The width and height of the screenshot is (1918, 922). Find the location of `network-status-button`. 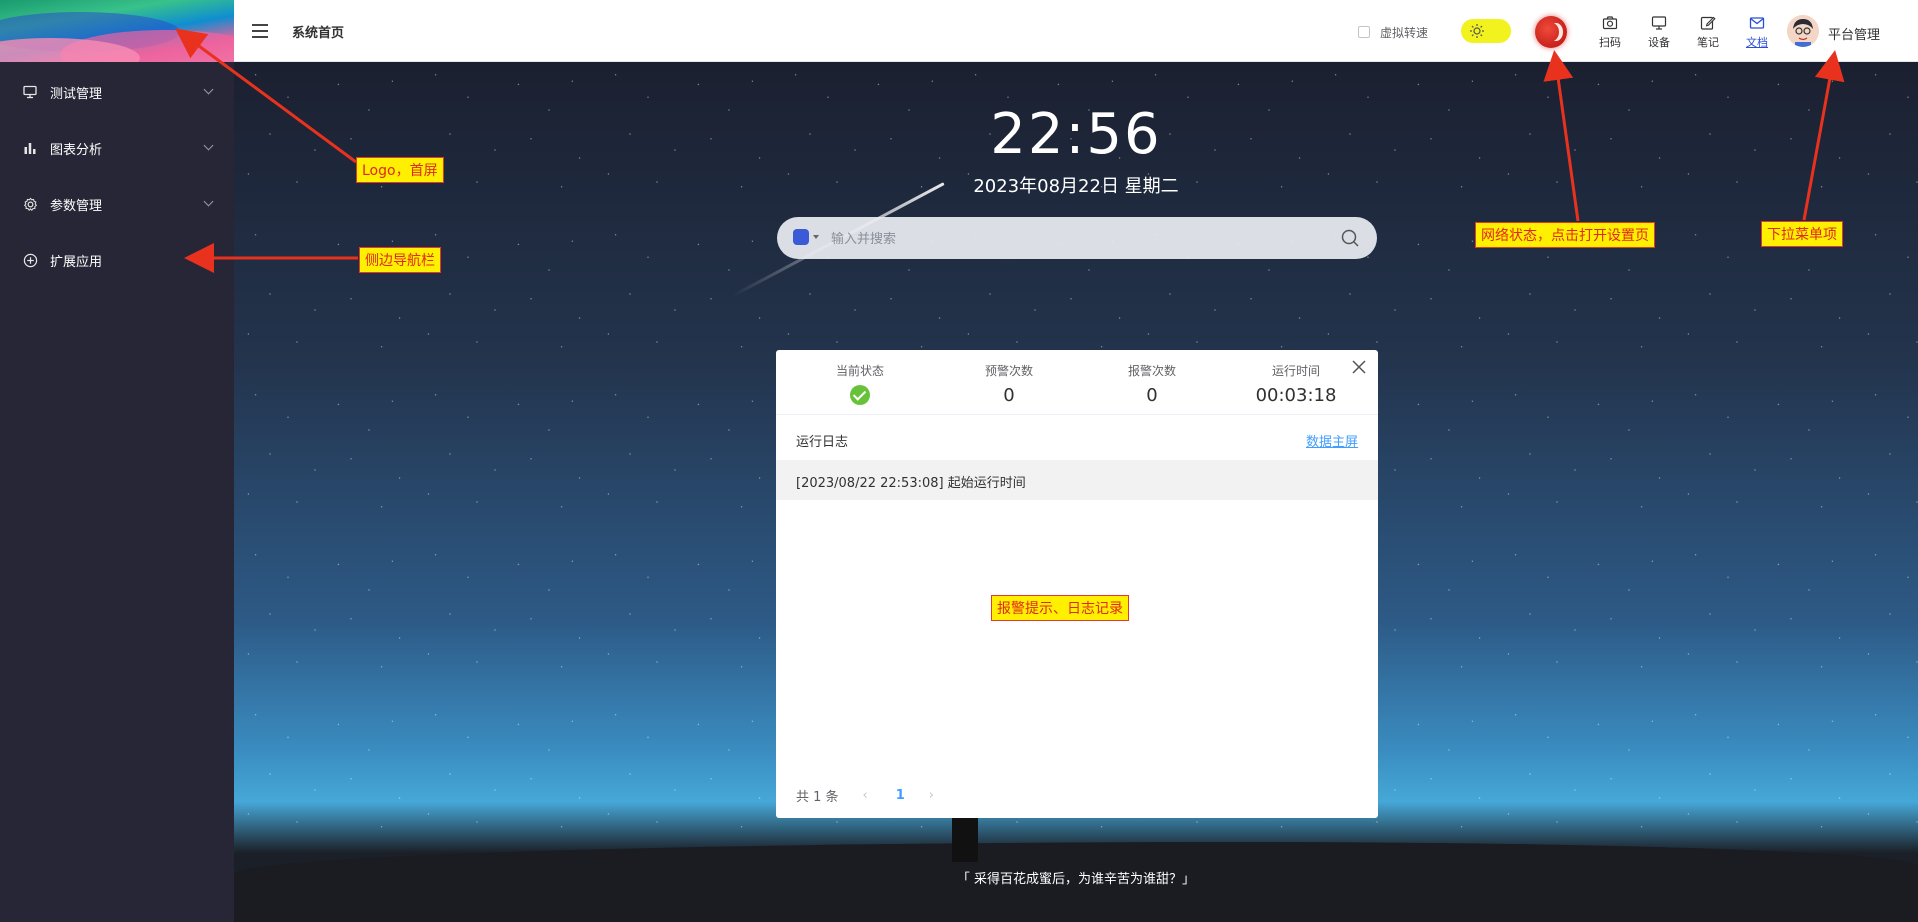

network-status-button is located at coordinates (1551, 32).